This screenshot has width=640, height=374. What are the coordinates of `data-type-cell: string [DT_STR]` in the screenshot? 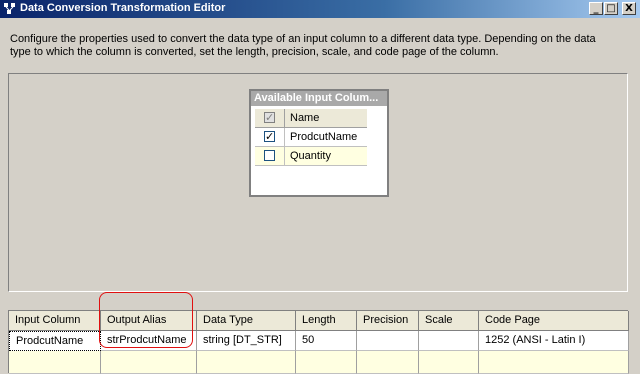 It's located at (246, 341).